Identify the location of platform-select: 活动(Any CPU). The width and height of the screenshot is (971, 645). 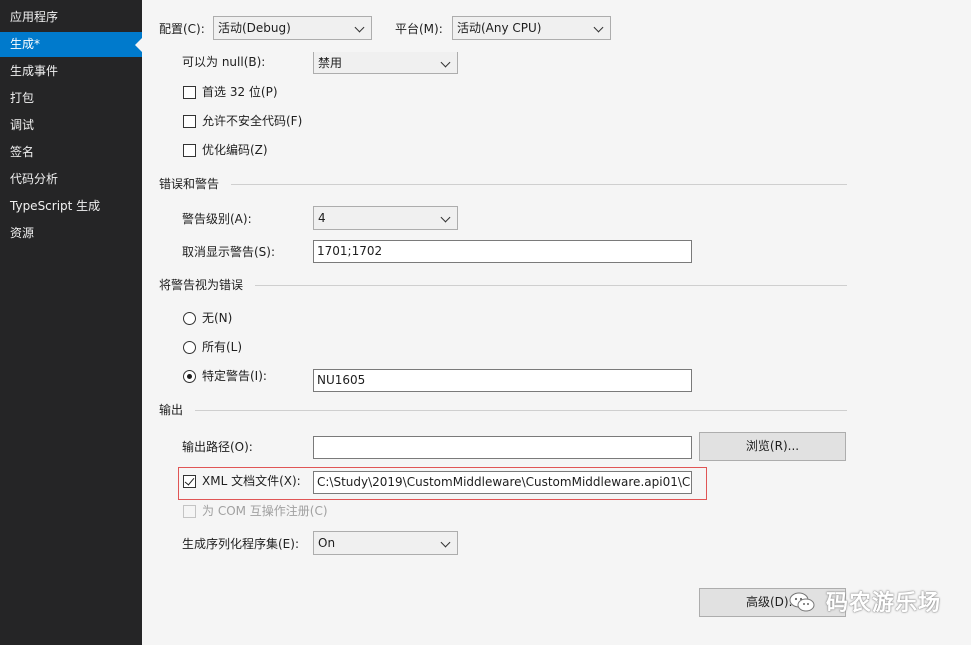
(531, 28).